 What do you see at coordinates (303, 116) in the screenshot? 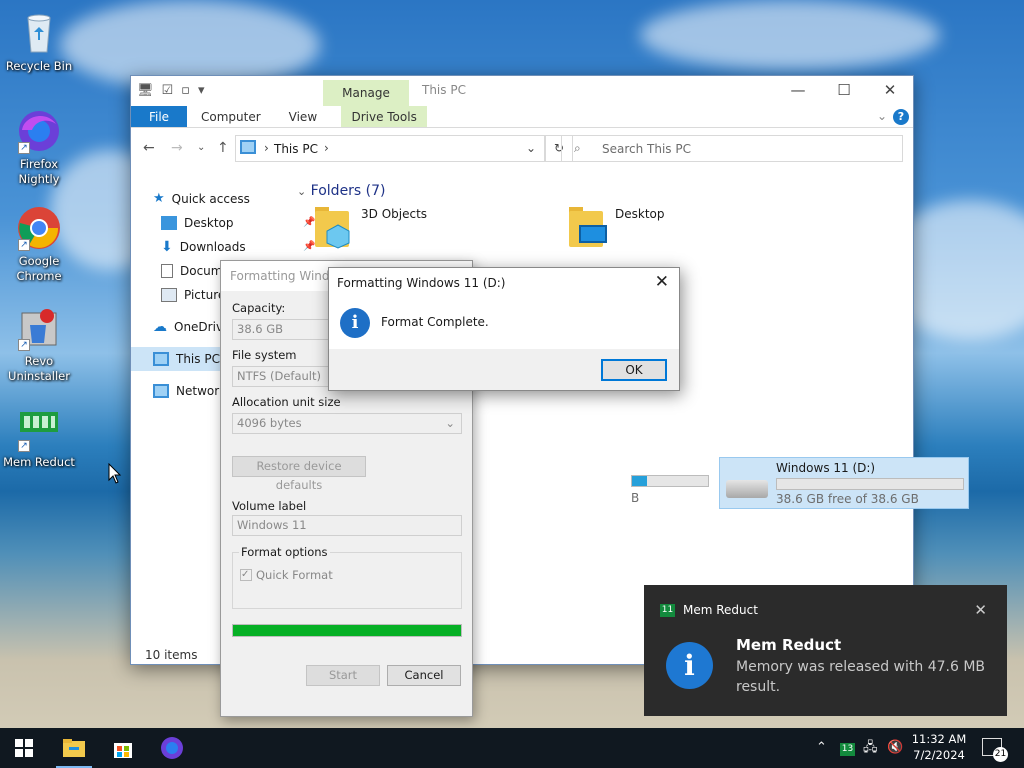
I see `tab-view: View` at bounding box center [303, 116].